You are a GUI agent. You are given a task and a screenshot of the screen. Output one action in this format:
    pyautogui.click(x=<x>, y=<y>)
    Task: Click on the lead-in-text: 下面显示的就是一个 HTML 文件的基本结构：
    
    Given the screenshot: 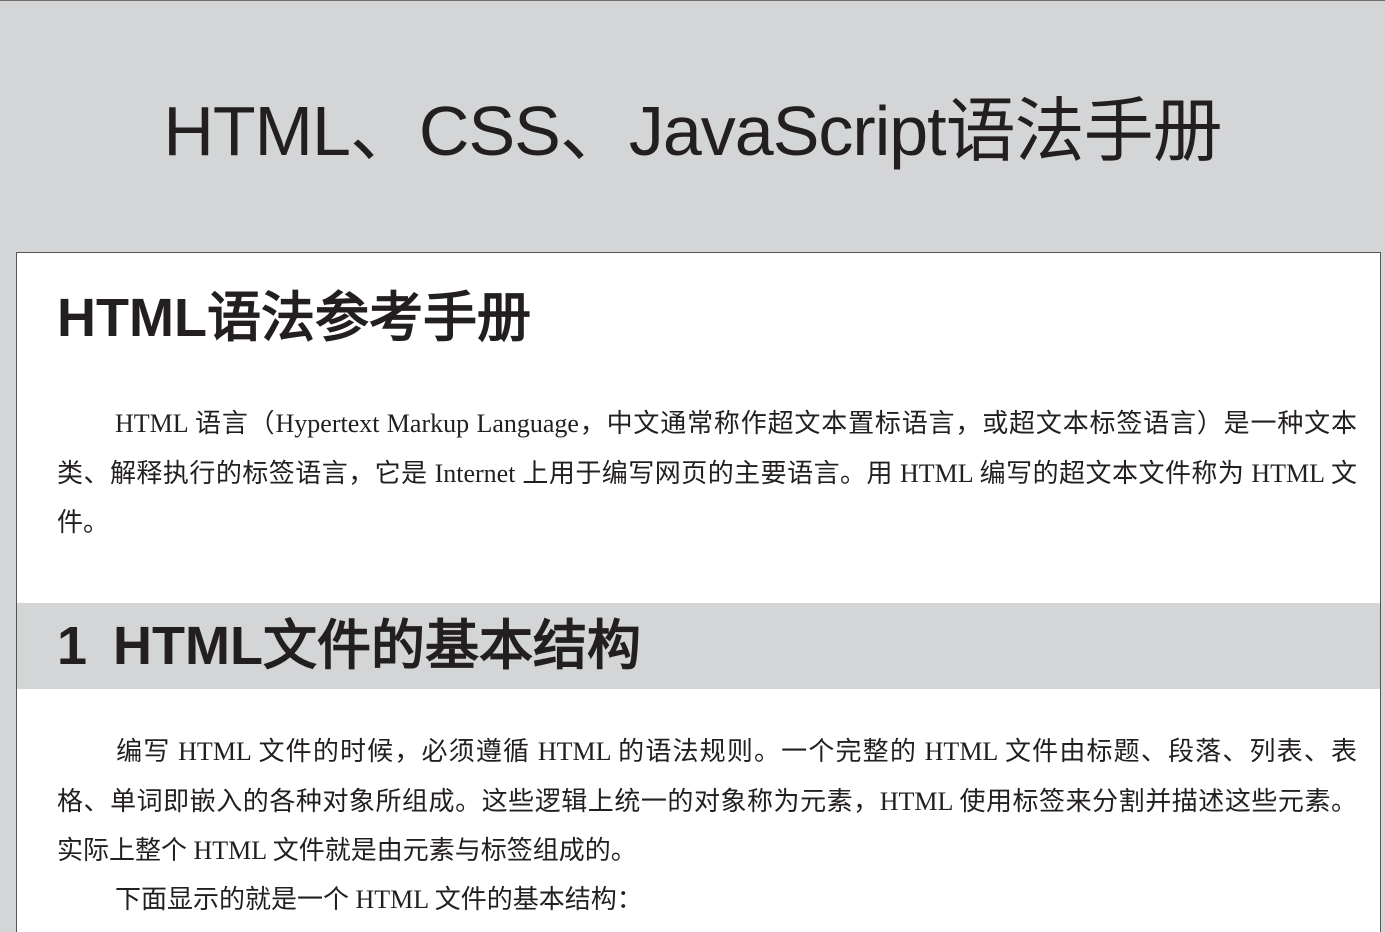 What is the action you would take?
    pyautogui.click(x=379, y=899)
    